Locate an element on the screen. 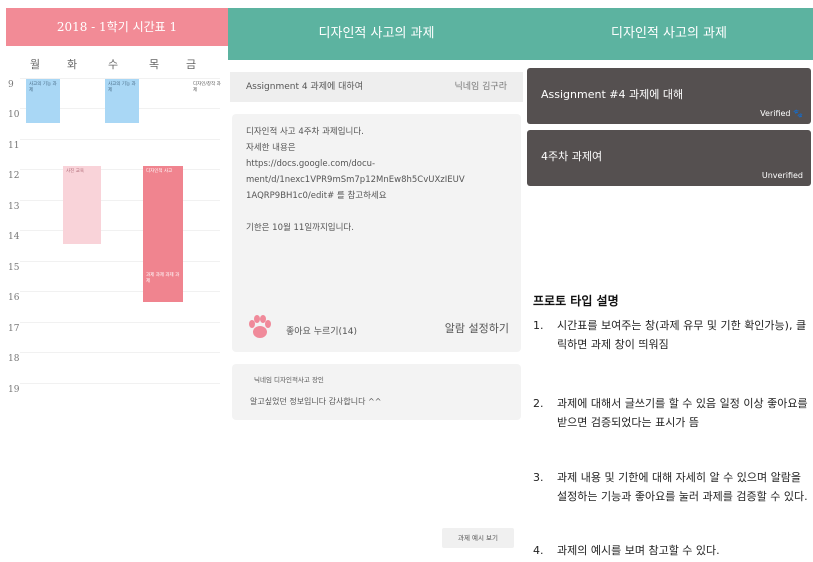 The image size is (813, 562). class-block: 디자인/창작 과제 is located at coordinates (208, 88).